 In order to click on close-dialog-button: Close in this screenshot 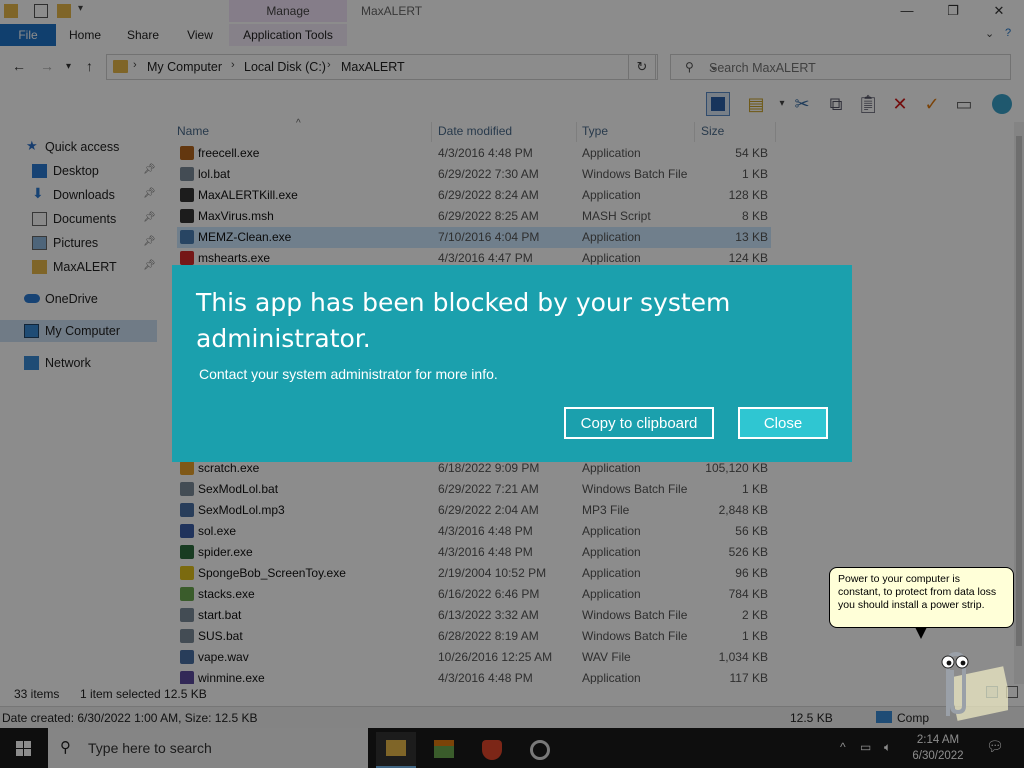, I will do `click(783, 423)`.